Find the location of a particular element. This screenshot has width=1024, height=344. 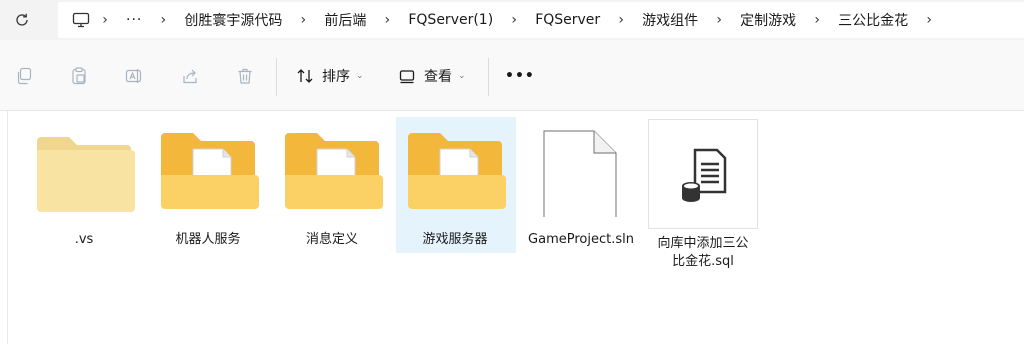

file-item: 消息定义 is located at coordinates (332, 185).